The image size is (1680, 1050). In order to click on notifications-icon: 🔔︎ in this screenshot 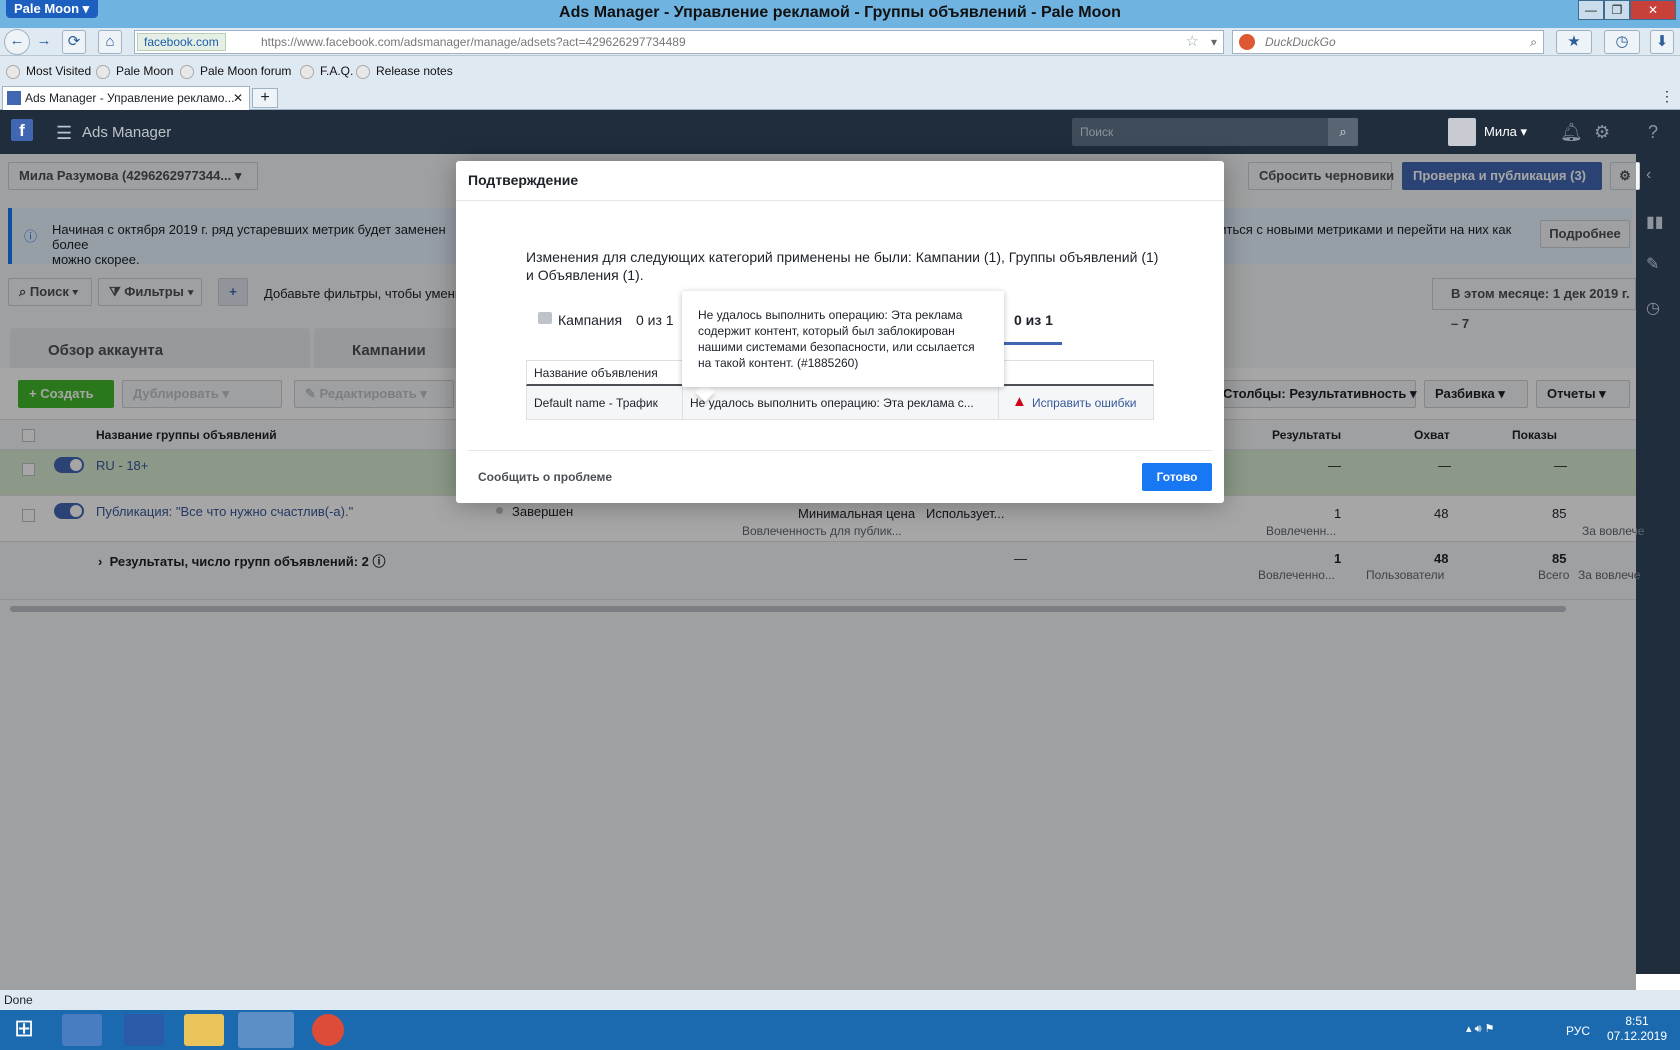, I will do `click(1571, 132)`.